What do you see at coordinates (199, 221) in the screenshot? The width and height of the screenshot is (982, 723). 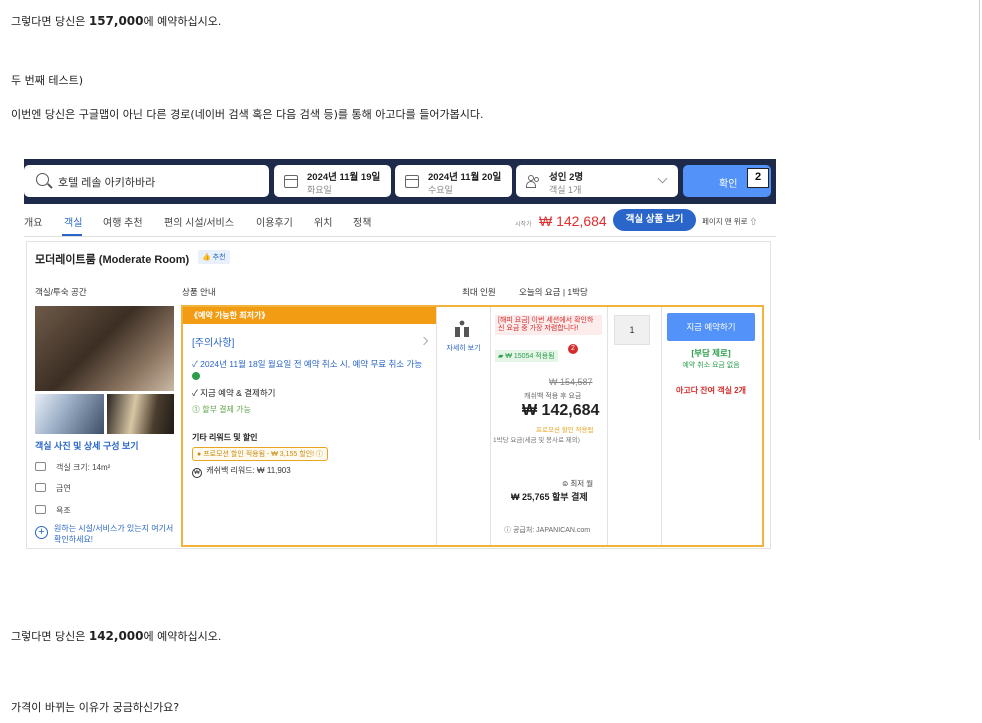 I see `tab-facilities: 편의 시설/서비스` at bounding box center [199, 221].